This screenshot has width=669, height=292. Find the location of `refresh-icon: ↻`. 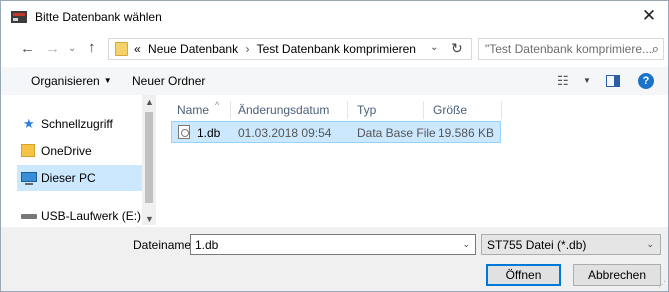

refresh-icon: ↻ is located at coordinates (457, 48).